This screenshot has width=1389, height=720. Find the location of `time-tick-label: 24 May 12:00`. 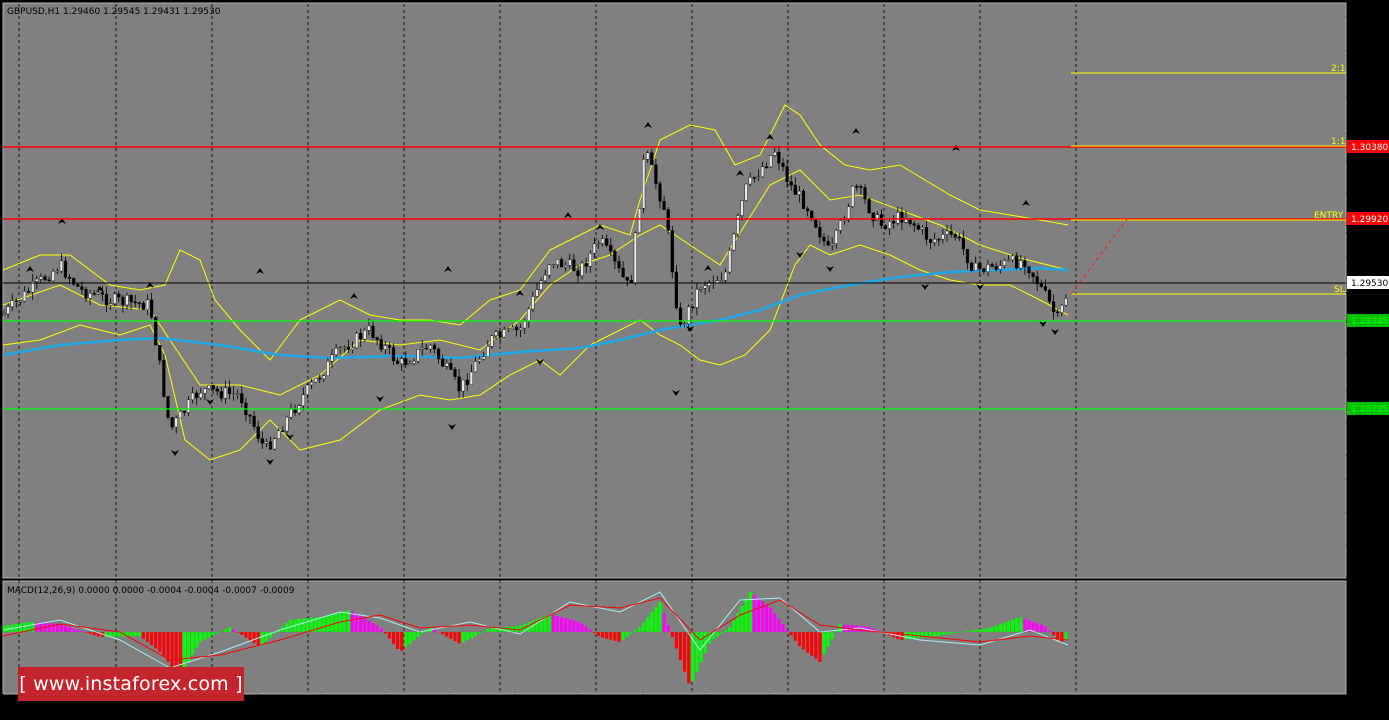

time-tick-label: 24 May 12:00 is located at coordinates (1056, 706).